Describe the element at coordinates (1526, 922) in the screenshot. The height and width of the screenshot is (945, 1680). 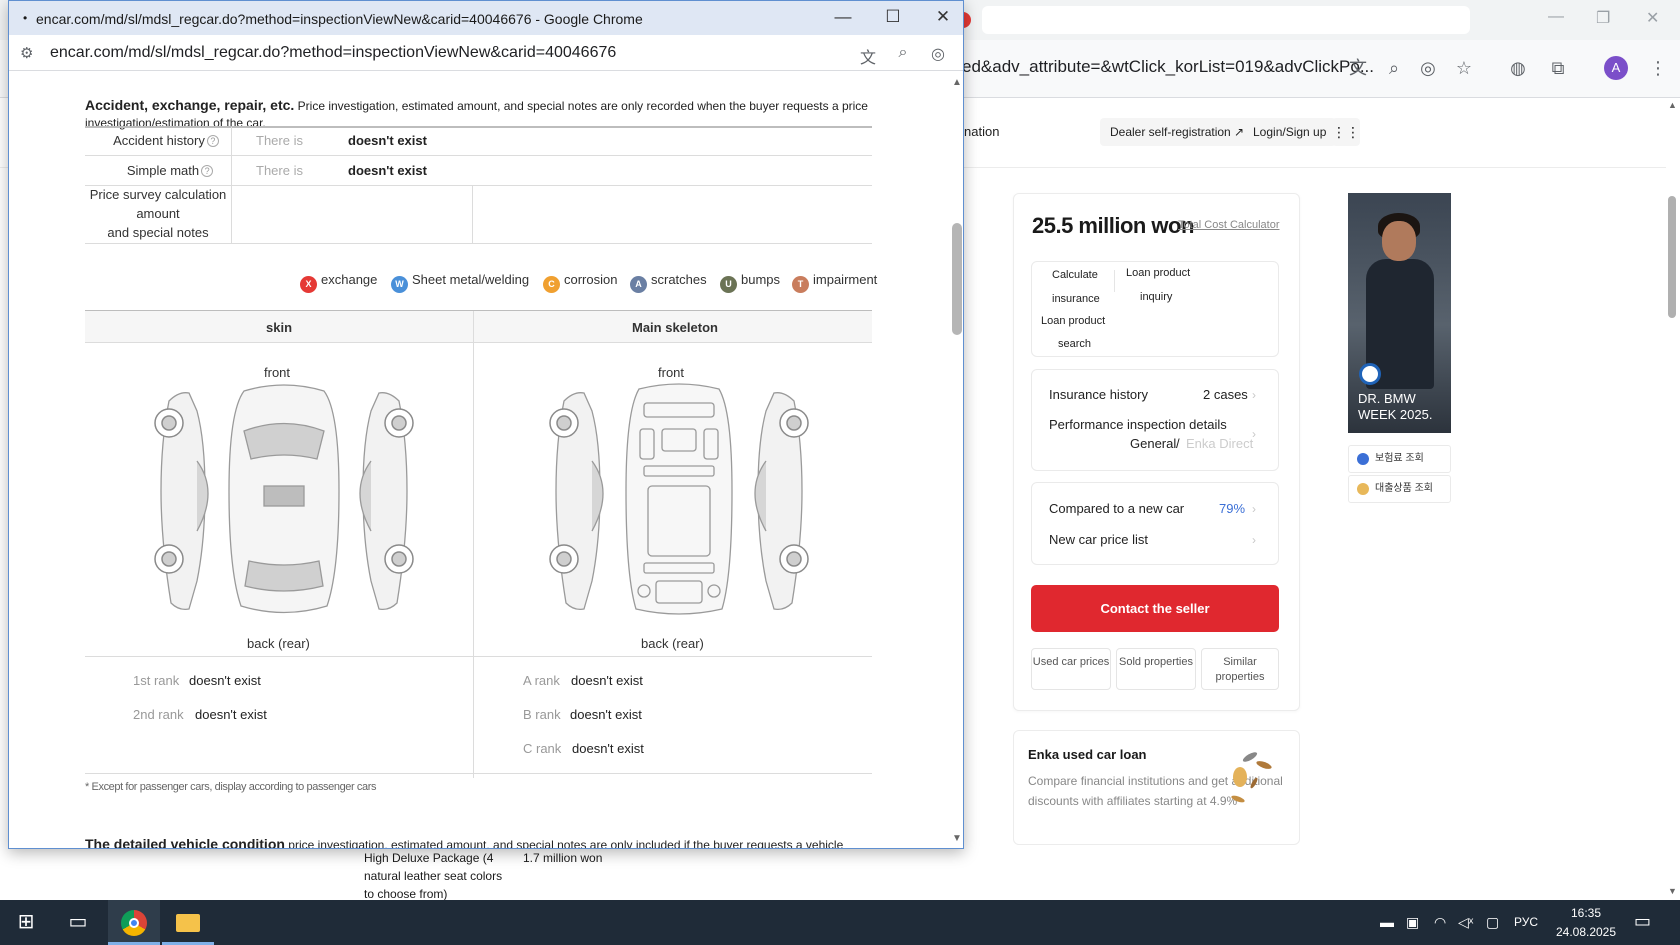
I see `language-indicator: РУС` at that location.